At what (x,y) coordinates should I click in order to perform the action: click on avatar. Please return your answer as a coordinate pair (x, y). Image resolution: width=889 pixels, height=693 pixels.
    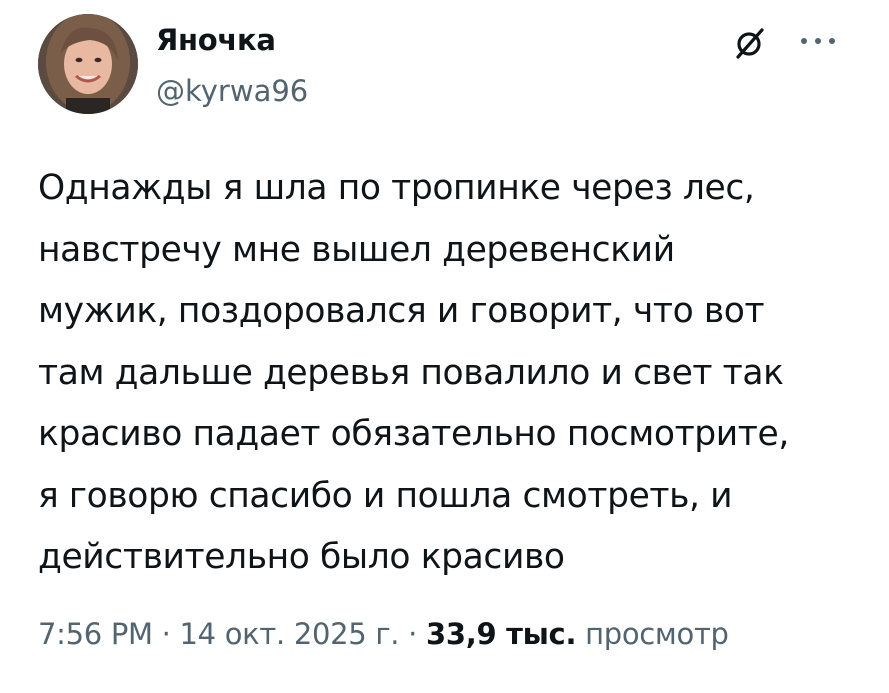
    Looking at the image, I should click on (88, 64).